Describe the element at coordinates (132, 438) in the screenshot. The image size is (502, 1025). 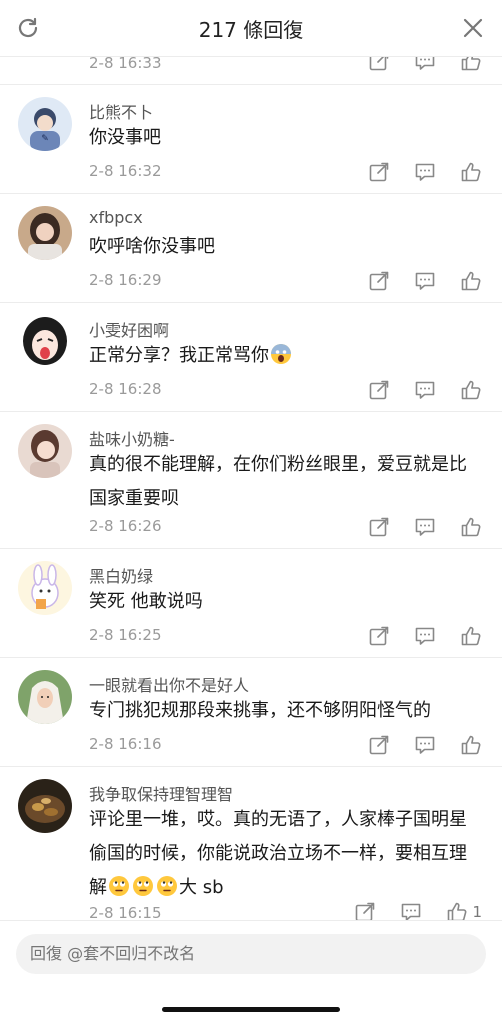
I see `comment-author: 盐味小奶糖-` at that location.